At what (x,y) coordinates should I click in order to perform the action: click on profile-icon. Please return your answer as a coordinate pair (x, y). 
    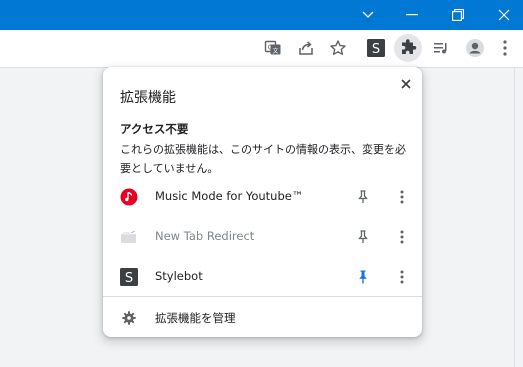
    Looking at the image, I should click on (475, 48).